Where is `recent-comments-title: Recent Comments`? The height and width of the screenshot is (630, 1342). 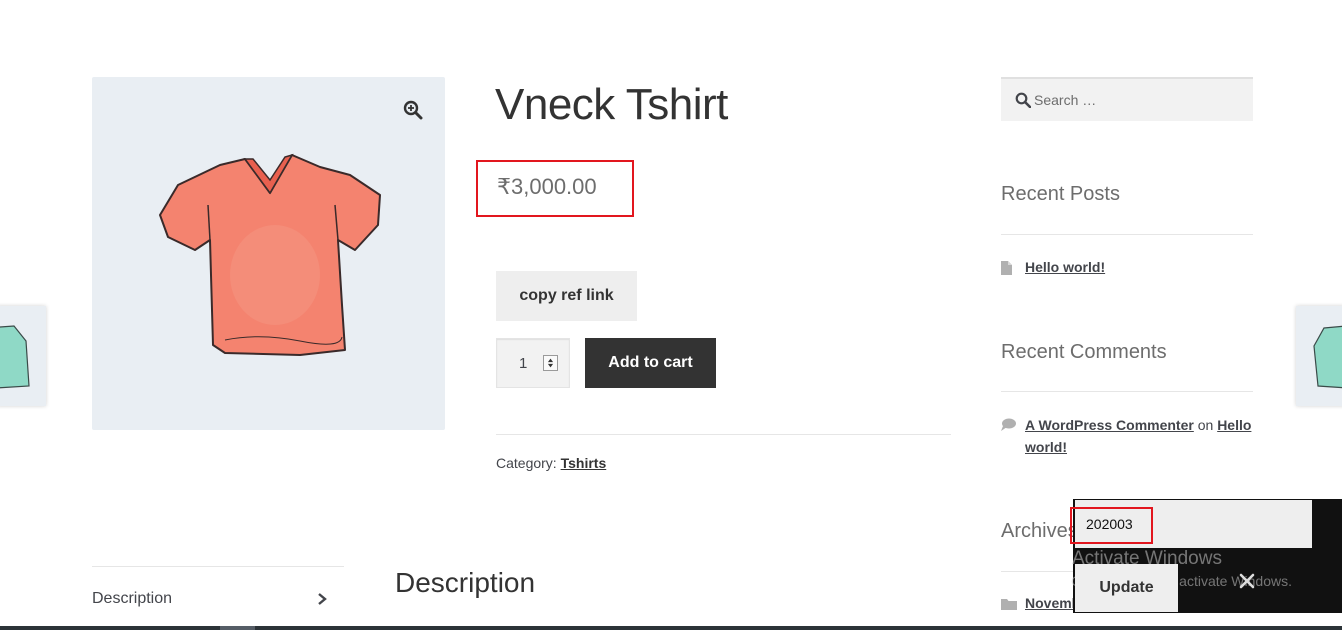 recent-comments-title: Recent Comments is located at coordinates (1084, 352).